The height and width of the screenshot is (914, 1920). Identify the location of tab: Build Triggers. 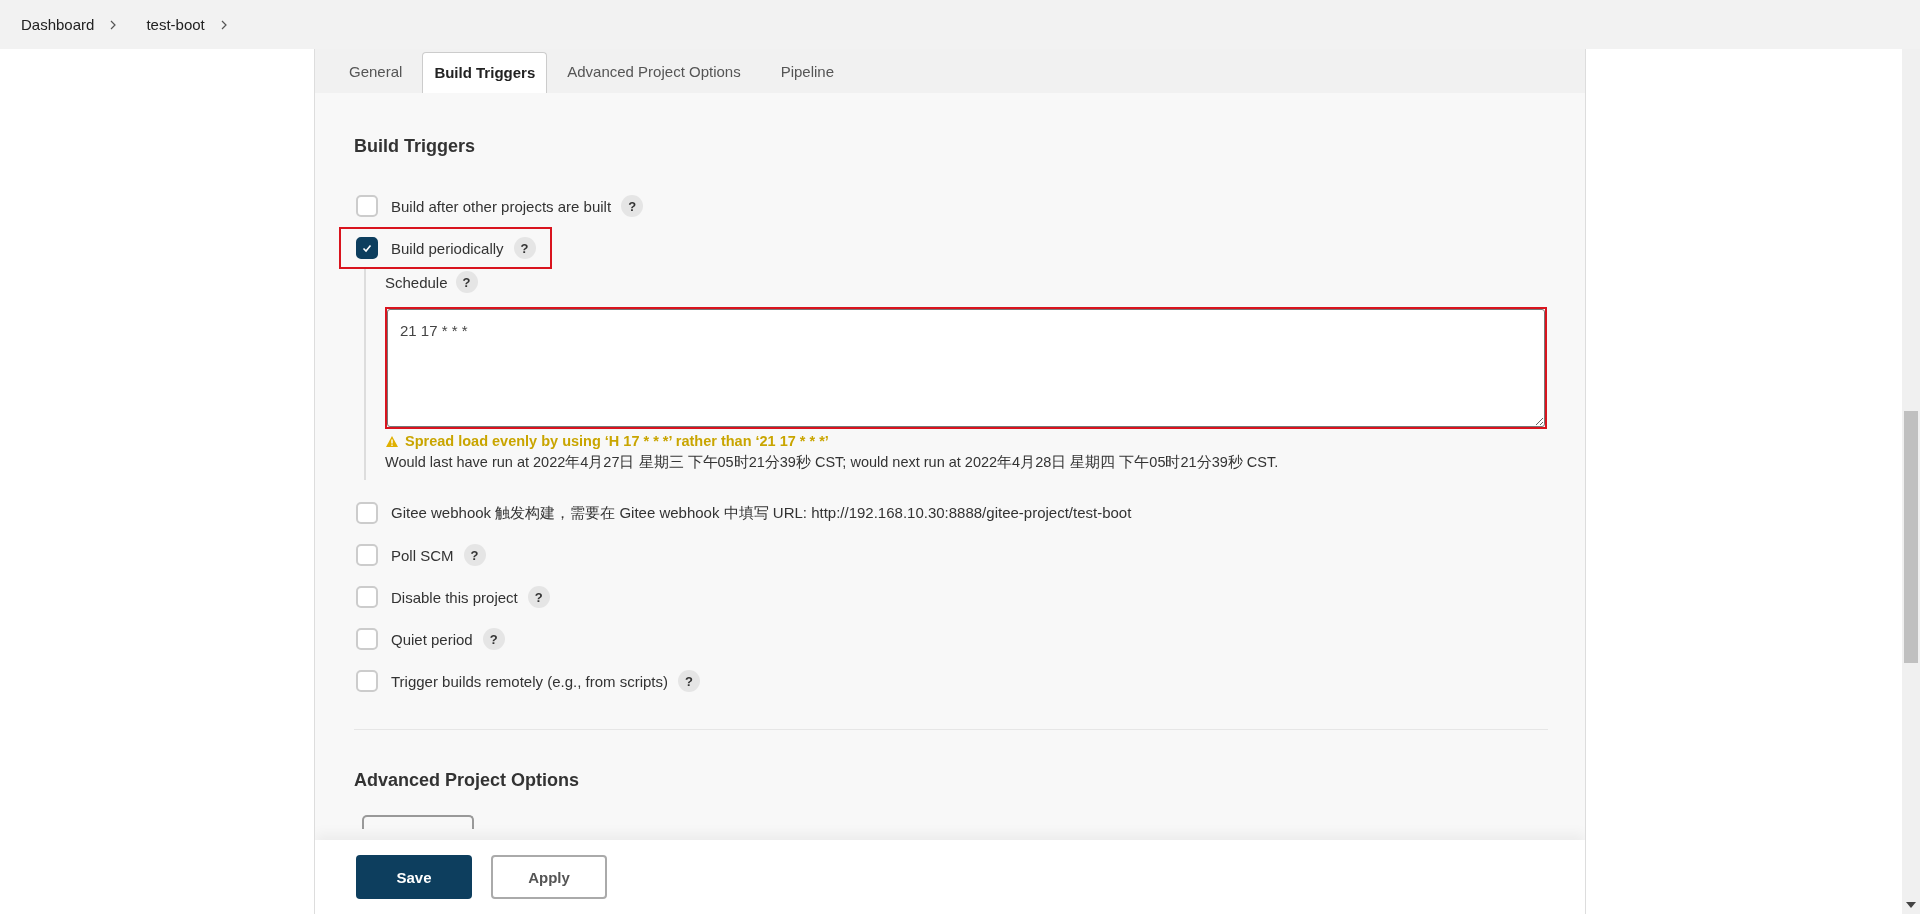
(485, 72).